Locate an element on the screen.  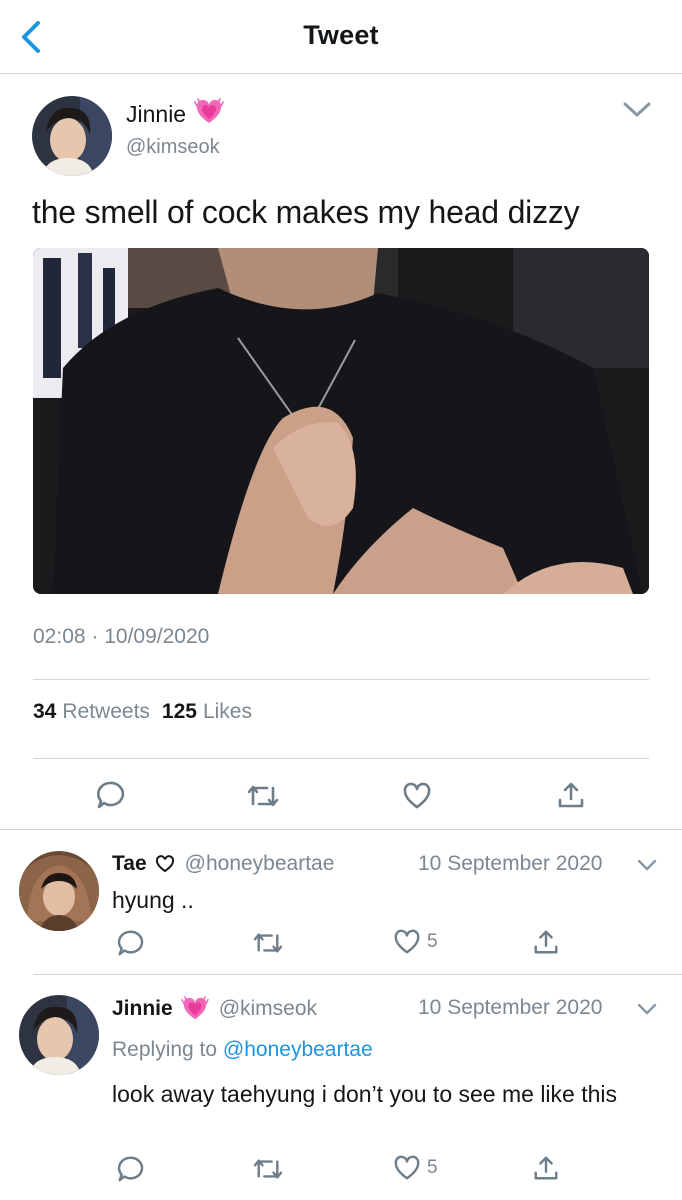
likes-count: 125 is located at coordinates (179, 711).